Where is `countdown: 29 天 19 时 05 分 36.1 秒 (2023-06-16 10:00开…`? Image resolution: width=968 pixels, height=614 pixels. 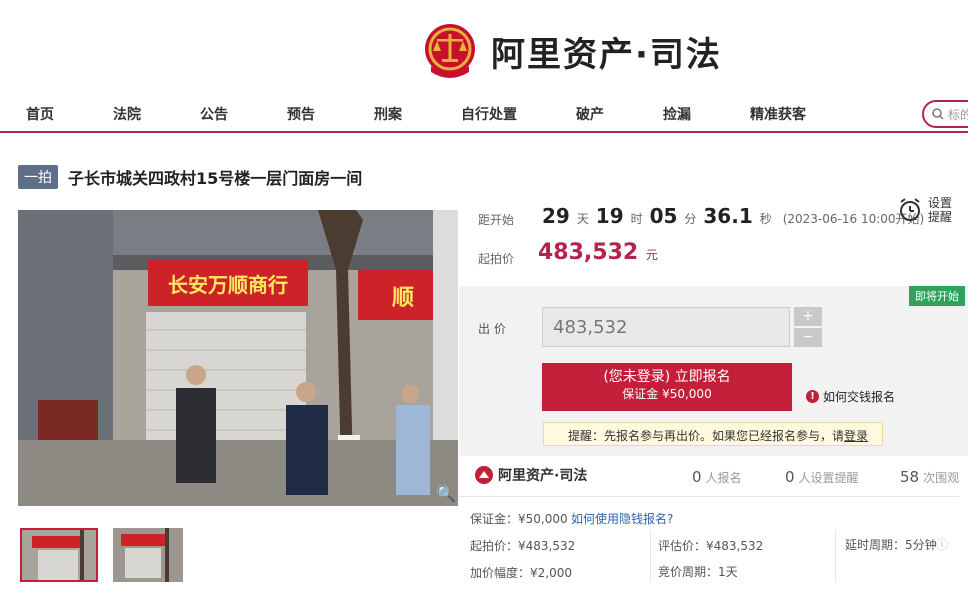 countdown: 29 天 19 时 05 分 36.1 秒 (2023-06-16 10:00开… is located at coordinates (733, 216).